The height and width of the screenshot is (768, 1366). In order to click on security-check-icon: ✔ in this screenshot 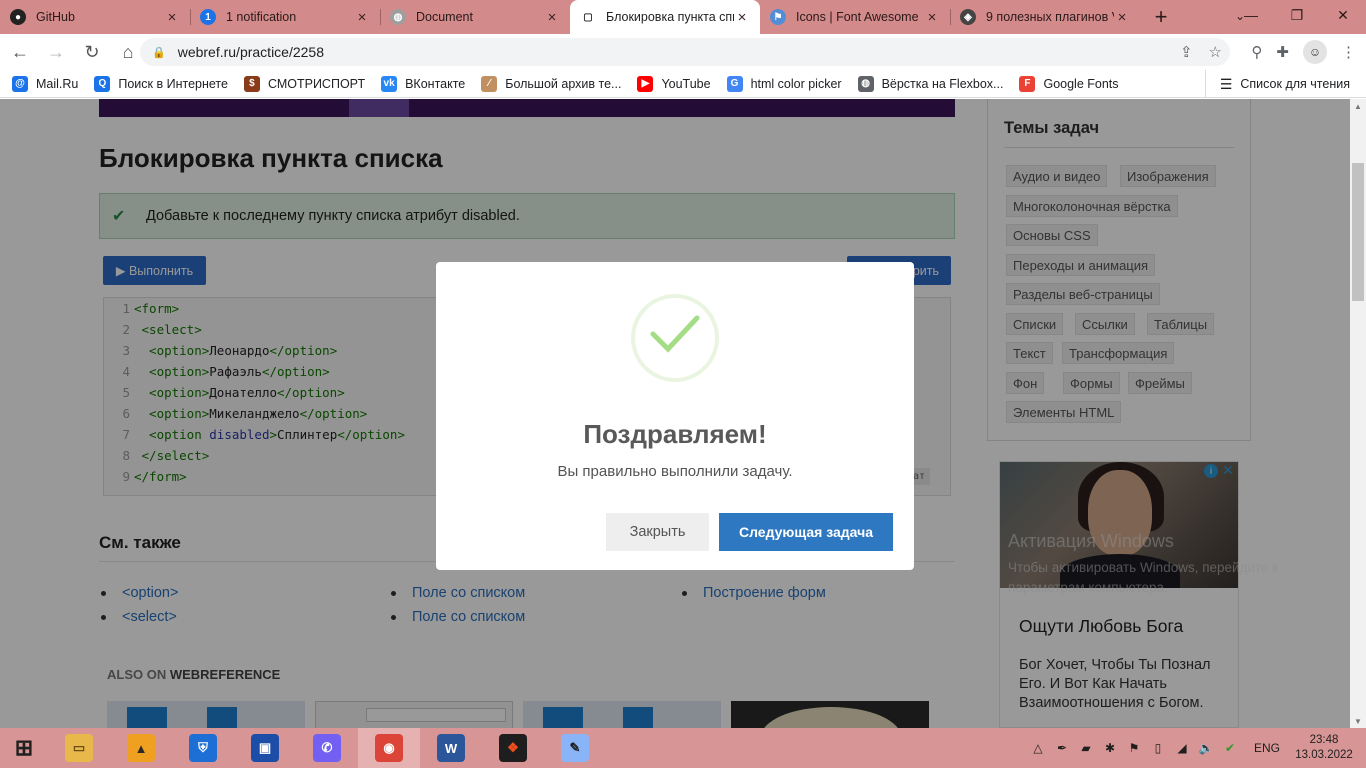, I will do `click(1230, 748)`.